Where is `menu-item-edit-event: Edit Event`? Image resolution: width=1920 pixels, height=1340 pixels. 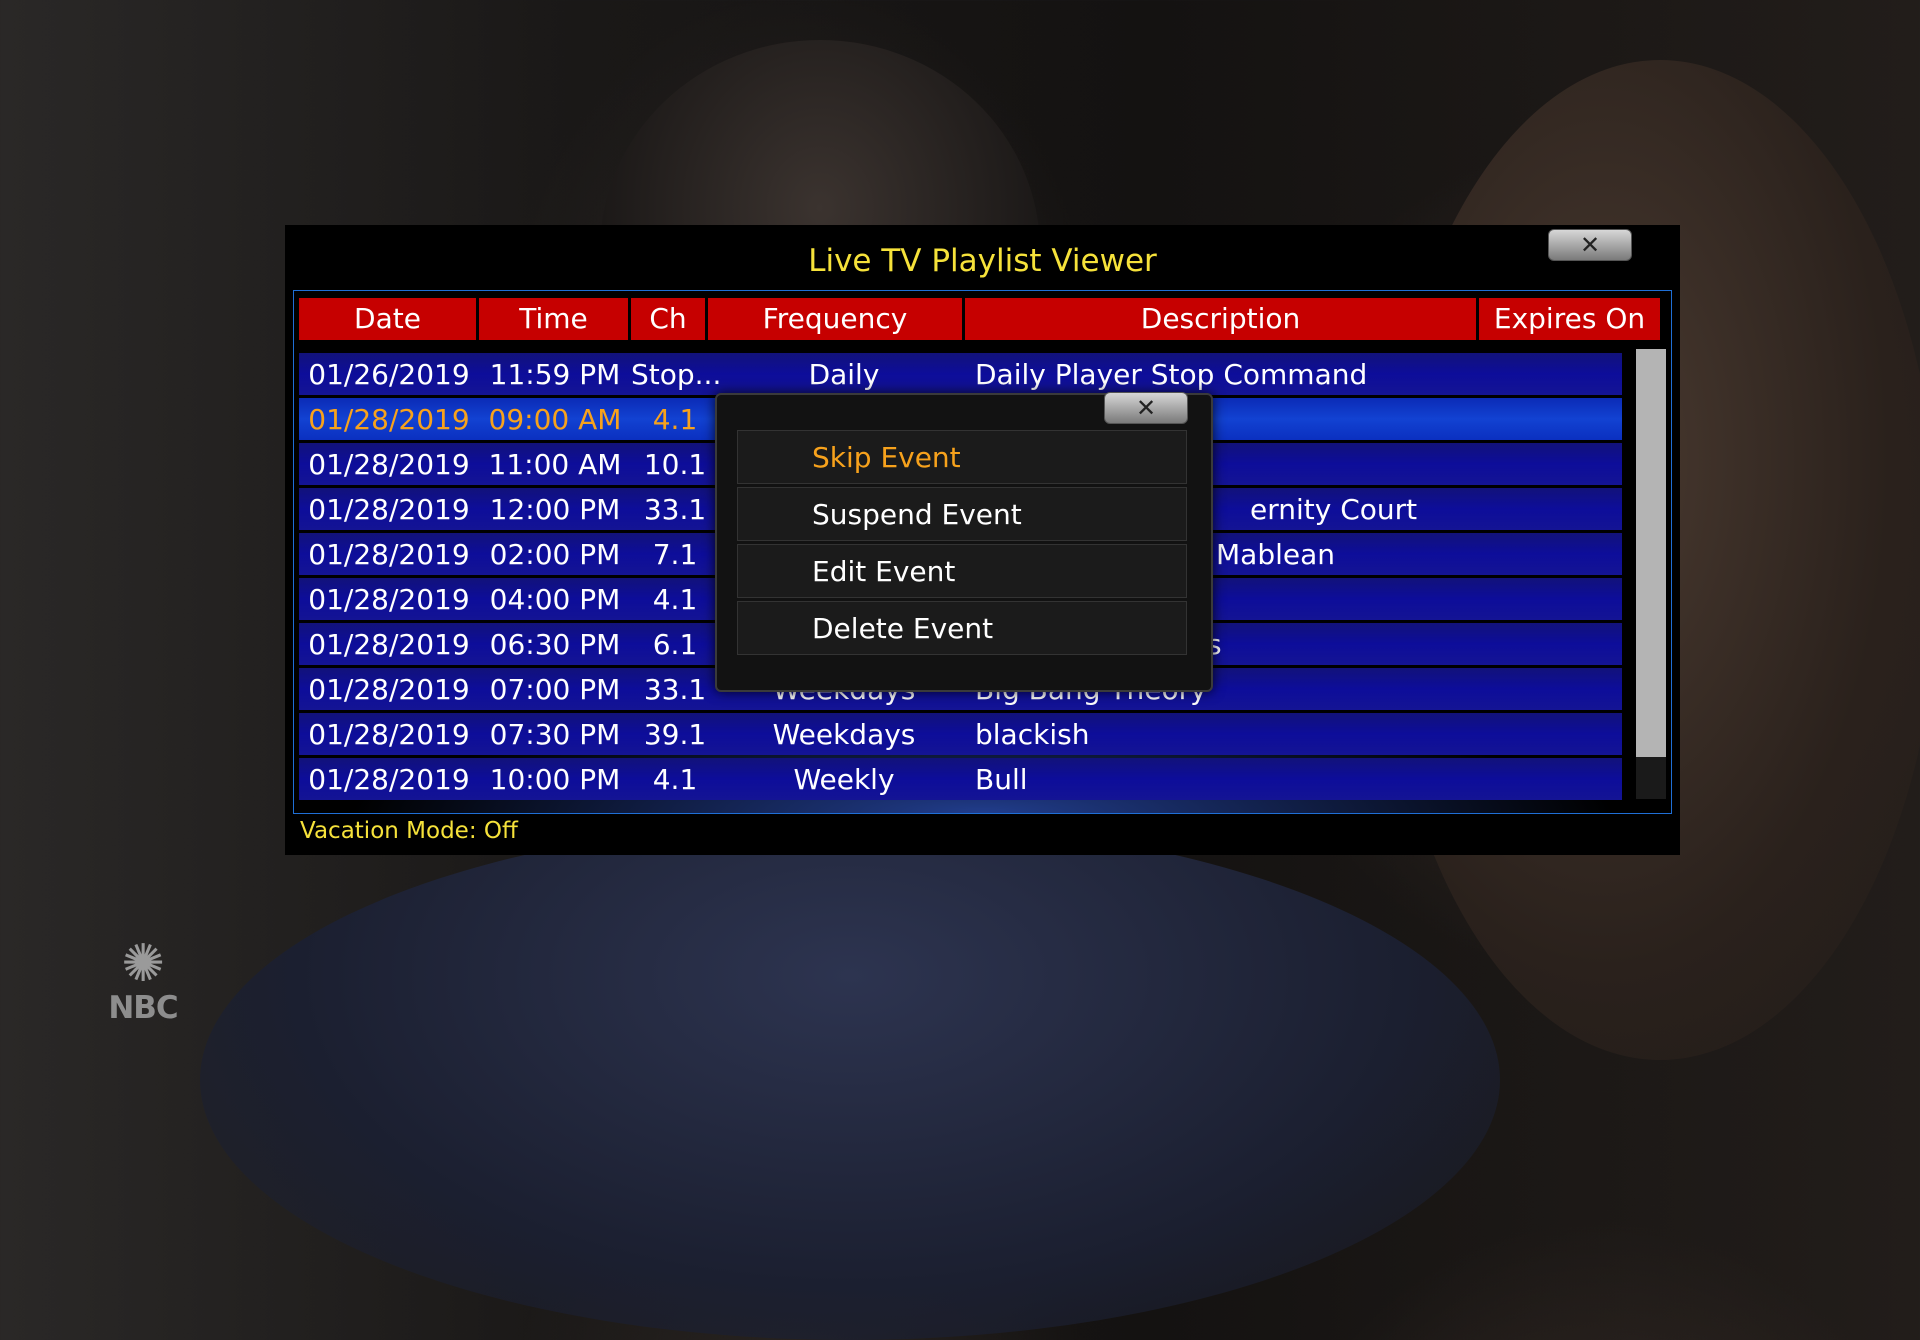
menu-item-edit-event: Edit Event is located at coordinates (962, 571).